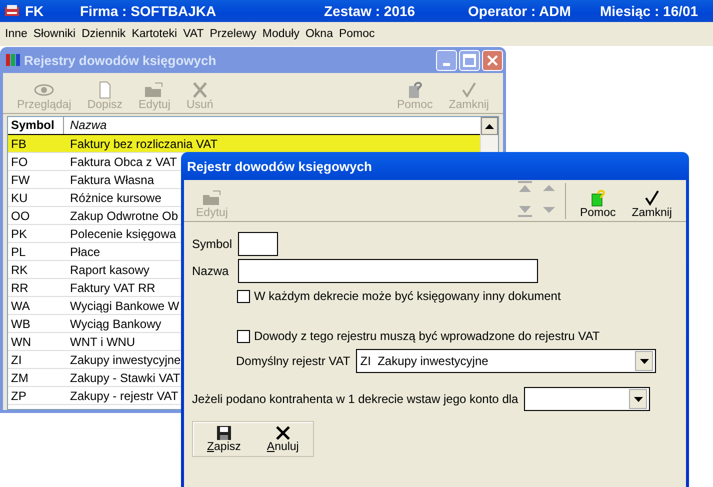  Describe the element at coordinates (148, 11) in the screenshot. I see `company-label: Firma : SOFTBAJKA` at that location.